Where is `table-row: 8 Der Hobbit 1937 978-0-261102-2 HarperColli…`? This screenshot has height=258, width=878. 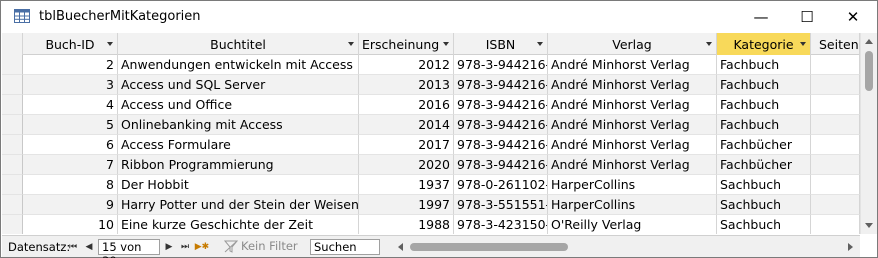
table-row: 8 Der Hobbit 1937 978-0-261102-2 HarperColli… is located at coordinates (431, 185).